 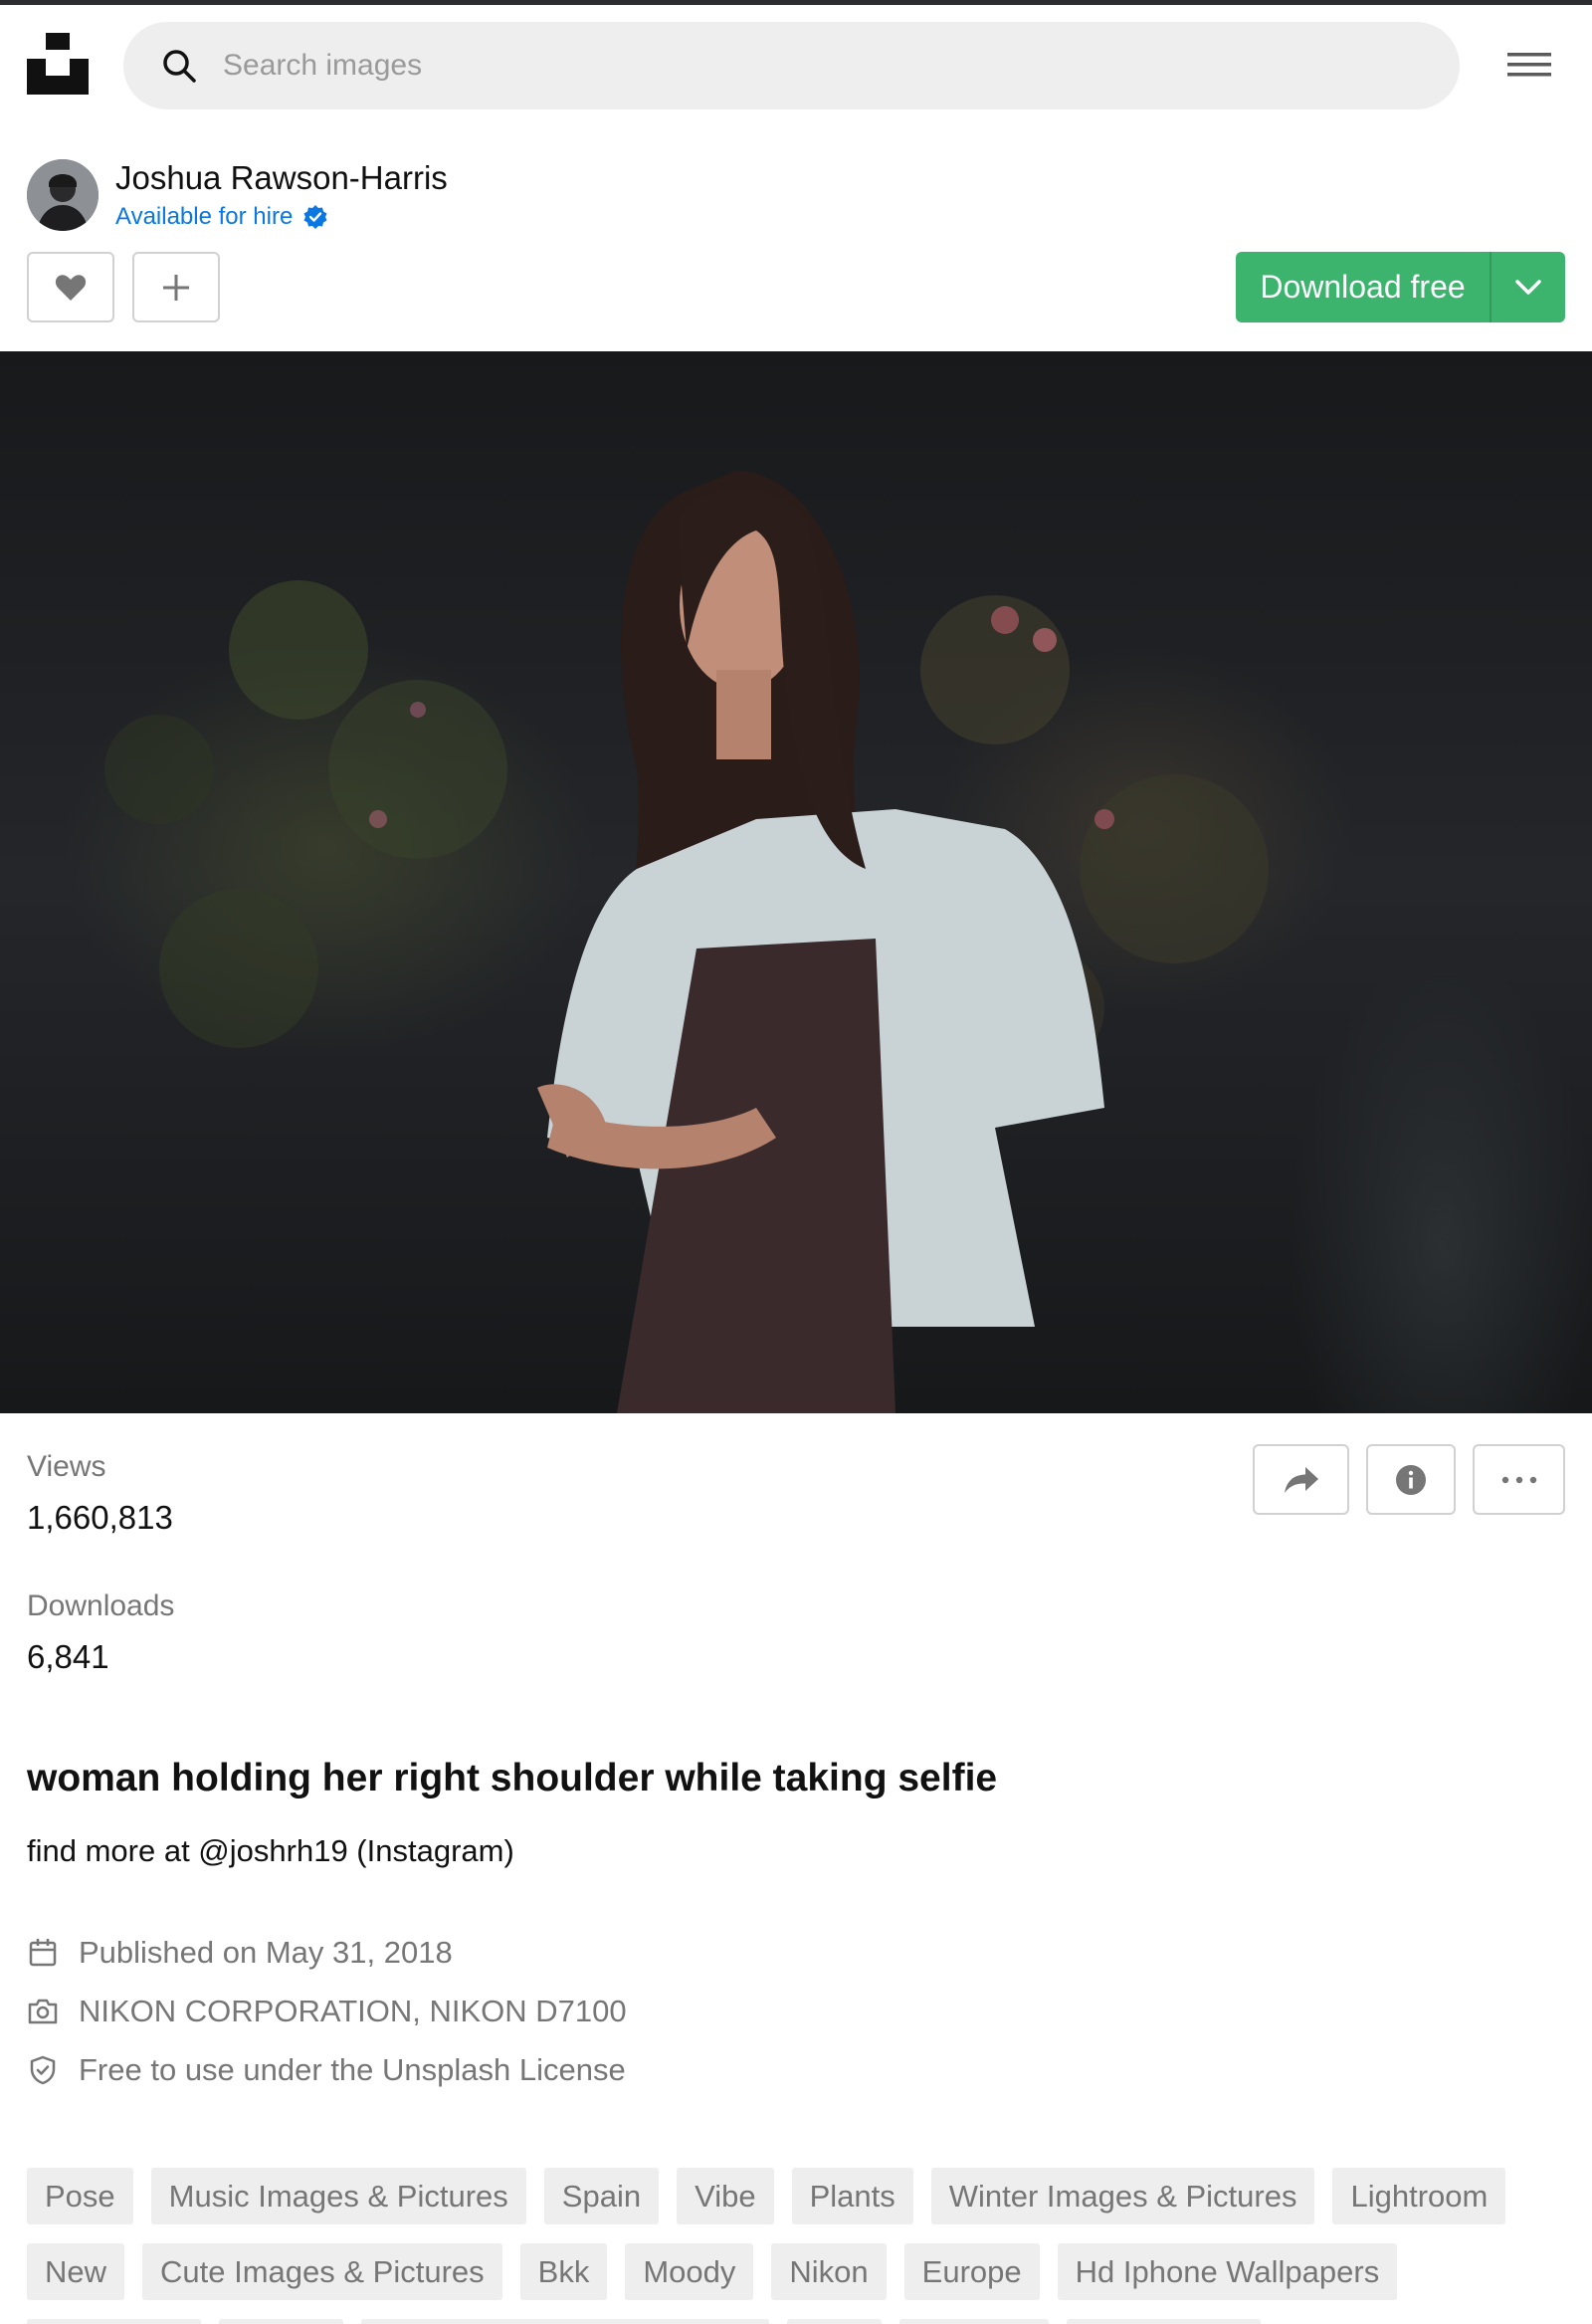 What do you see at coordinates (63, 195) in the screenshot?
I see `avatar` at bounding box center [63, 195].